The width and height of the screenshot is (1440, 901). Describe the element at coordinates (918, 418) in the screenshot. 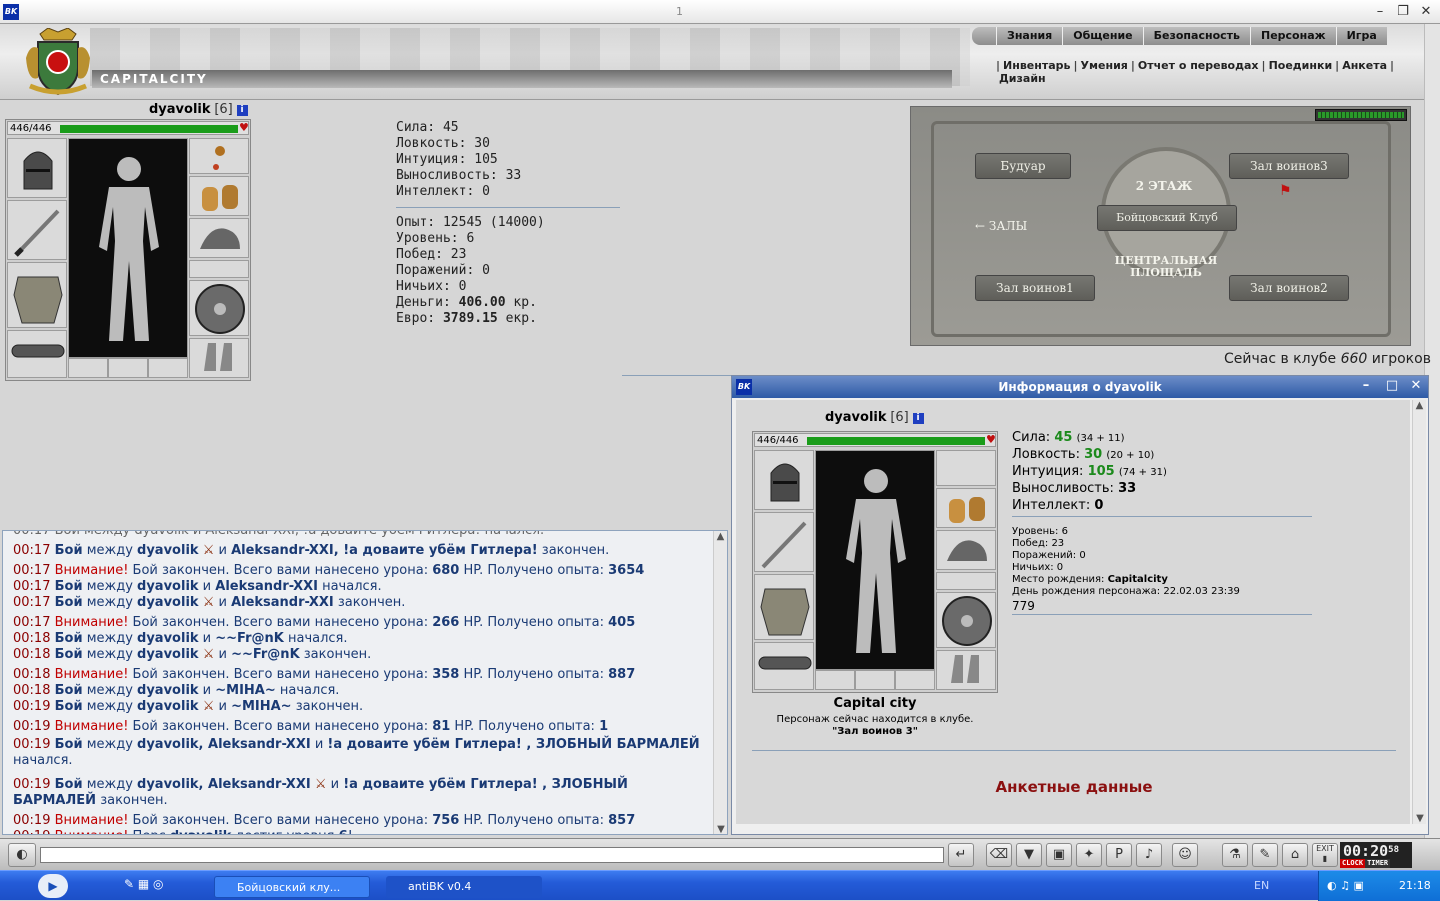

I see `popup-info-icon: i` at that location.